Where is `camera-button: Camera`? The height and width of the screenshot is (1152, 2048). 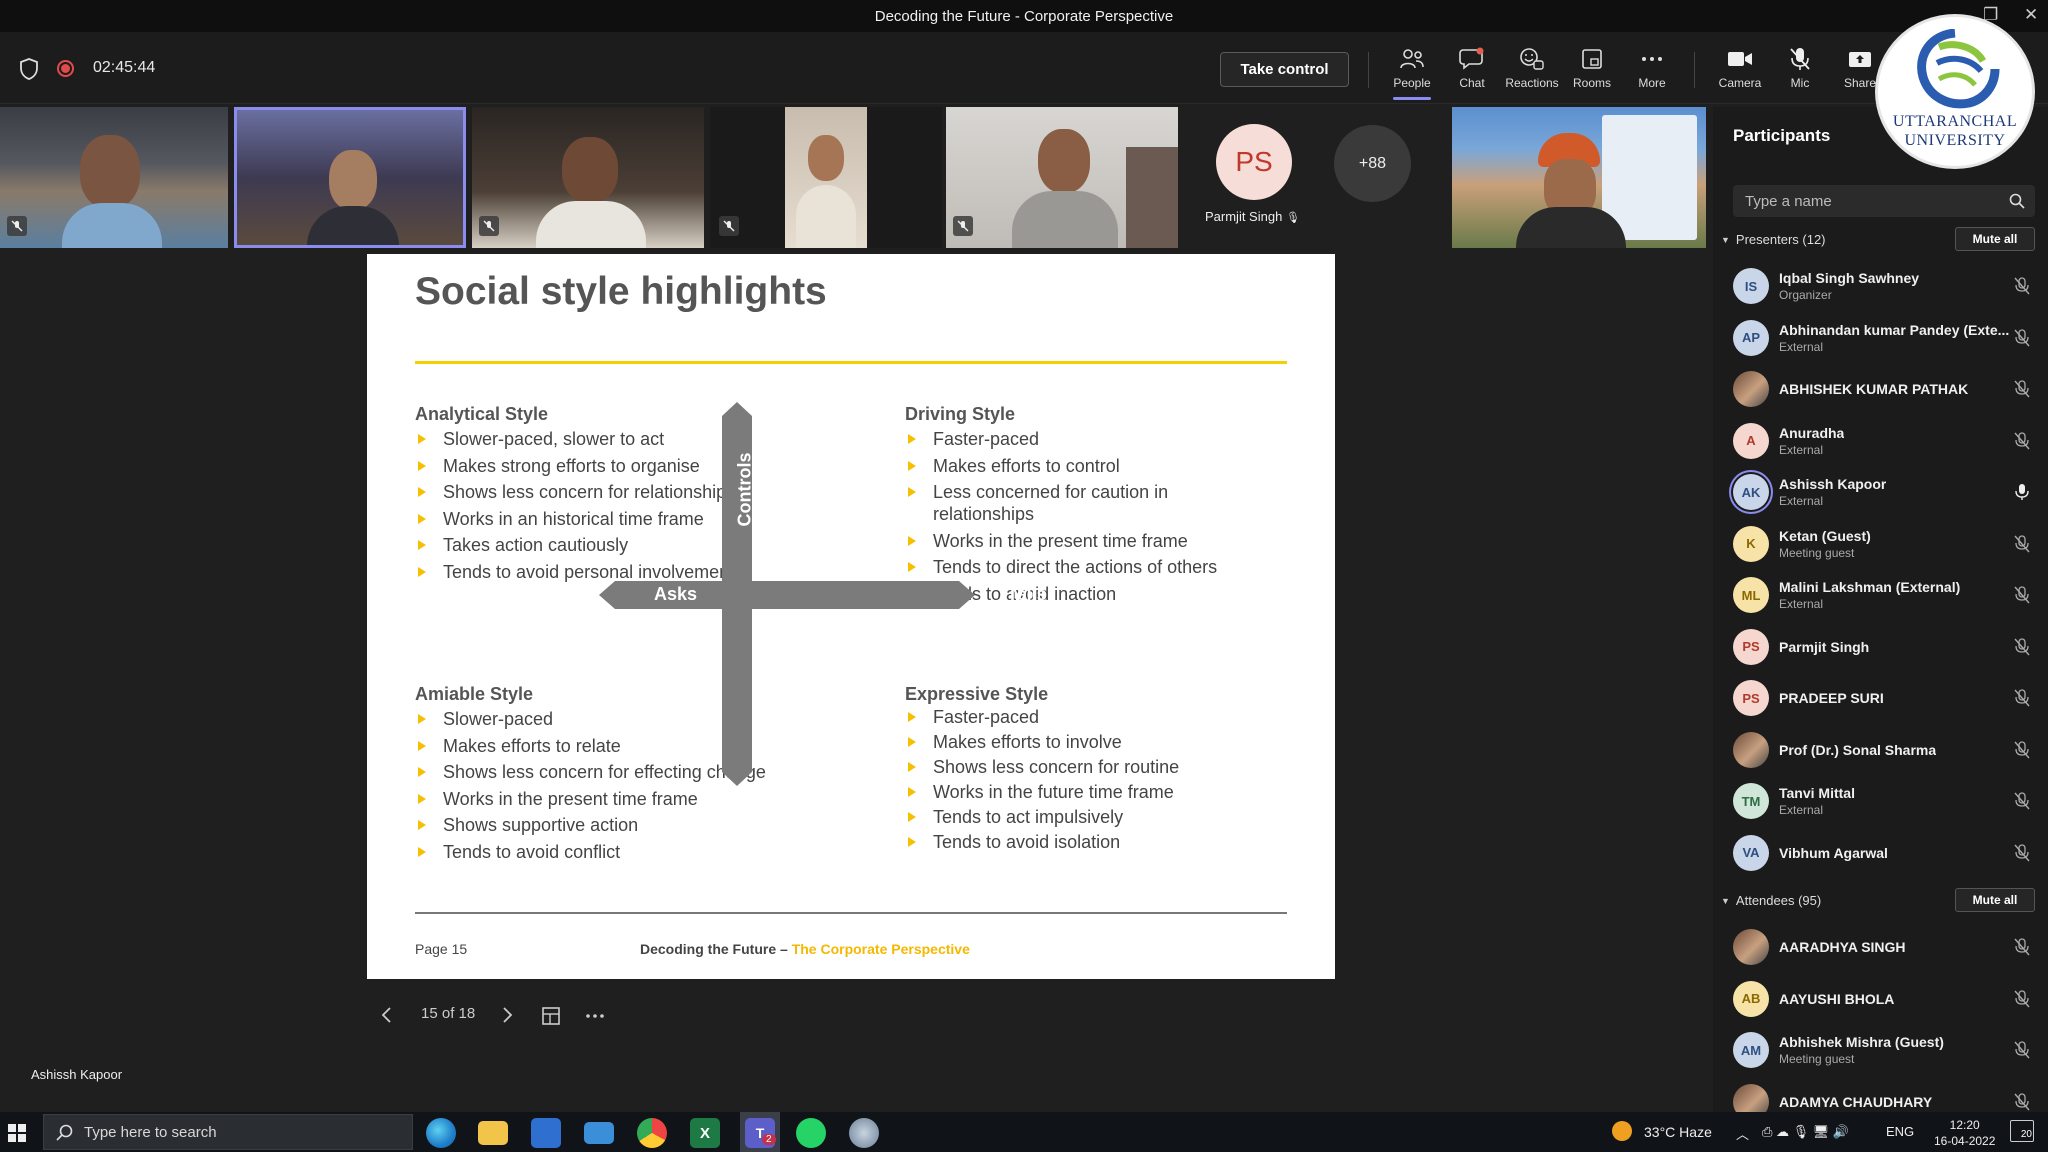
camera-button: Camera is located at coordinates (1740, 71).